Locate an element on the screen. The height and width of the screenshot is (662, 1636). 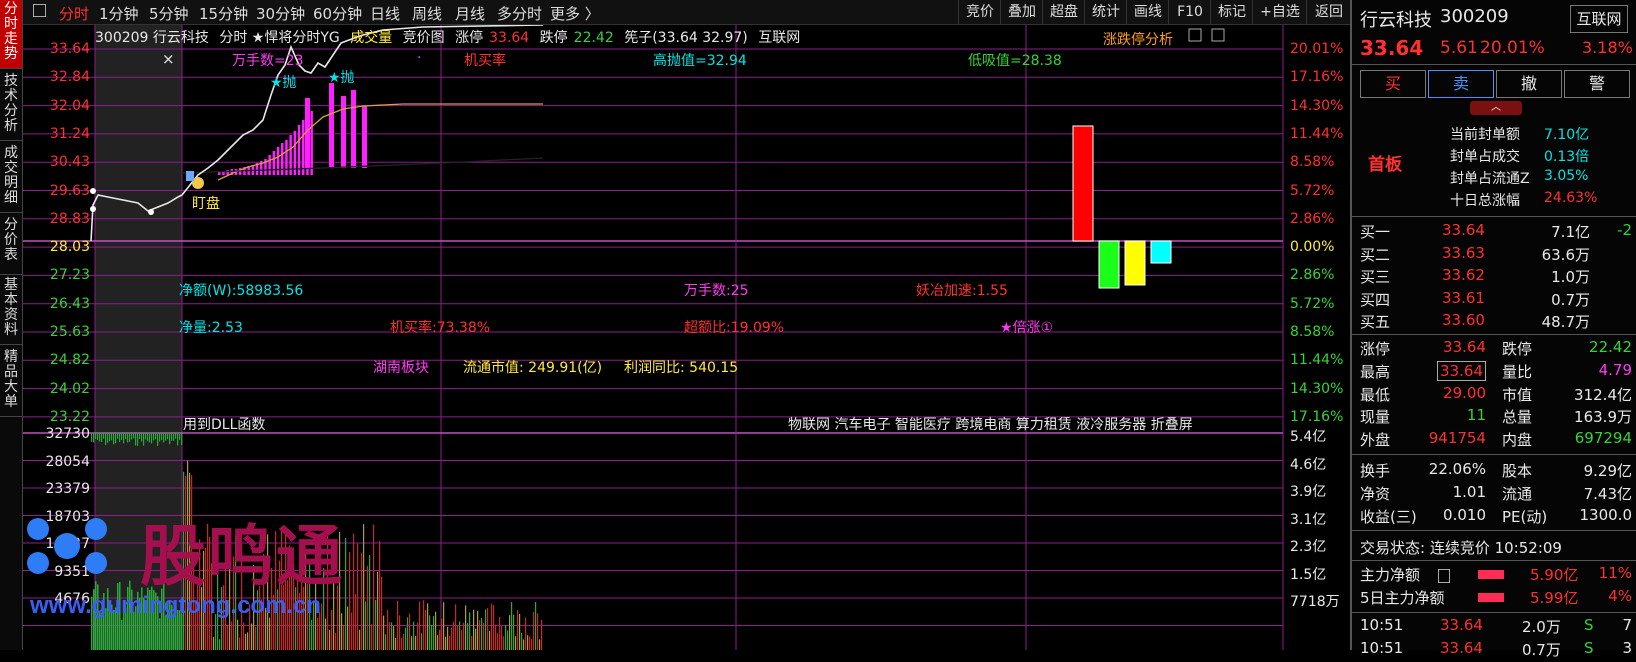
machine-buy-rate: 机买率:73.38% is located at coordinates (440, 328).